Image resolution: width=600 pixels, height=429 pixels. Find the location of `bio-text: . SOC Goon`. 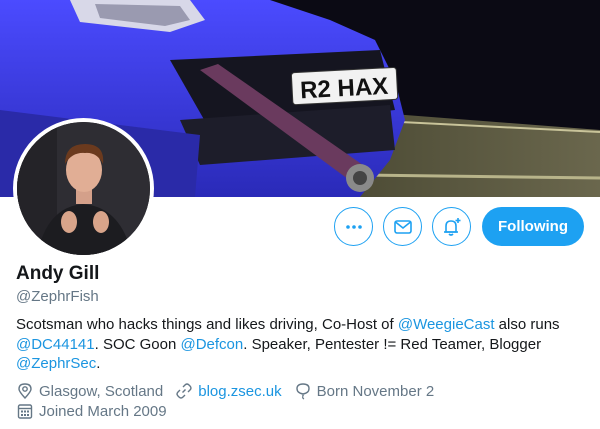

bio-text: . SOC Goon is located at coordinates (137, 344).